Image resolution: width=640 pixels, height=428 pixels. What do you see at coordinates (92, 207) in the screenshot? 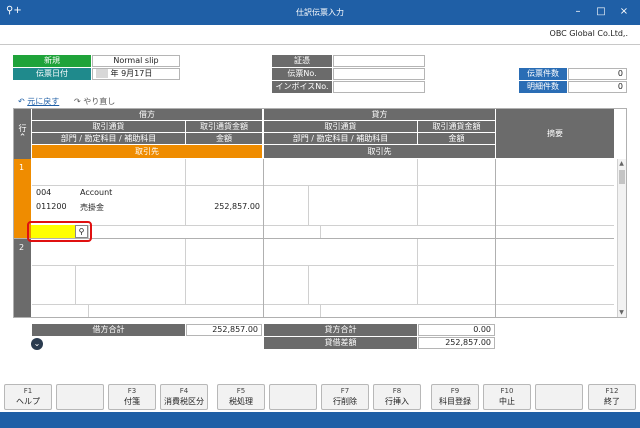
I see `account-name: 売掛金` at bounding box center [92, 207].